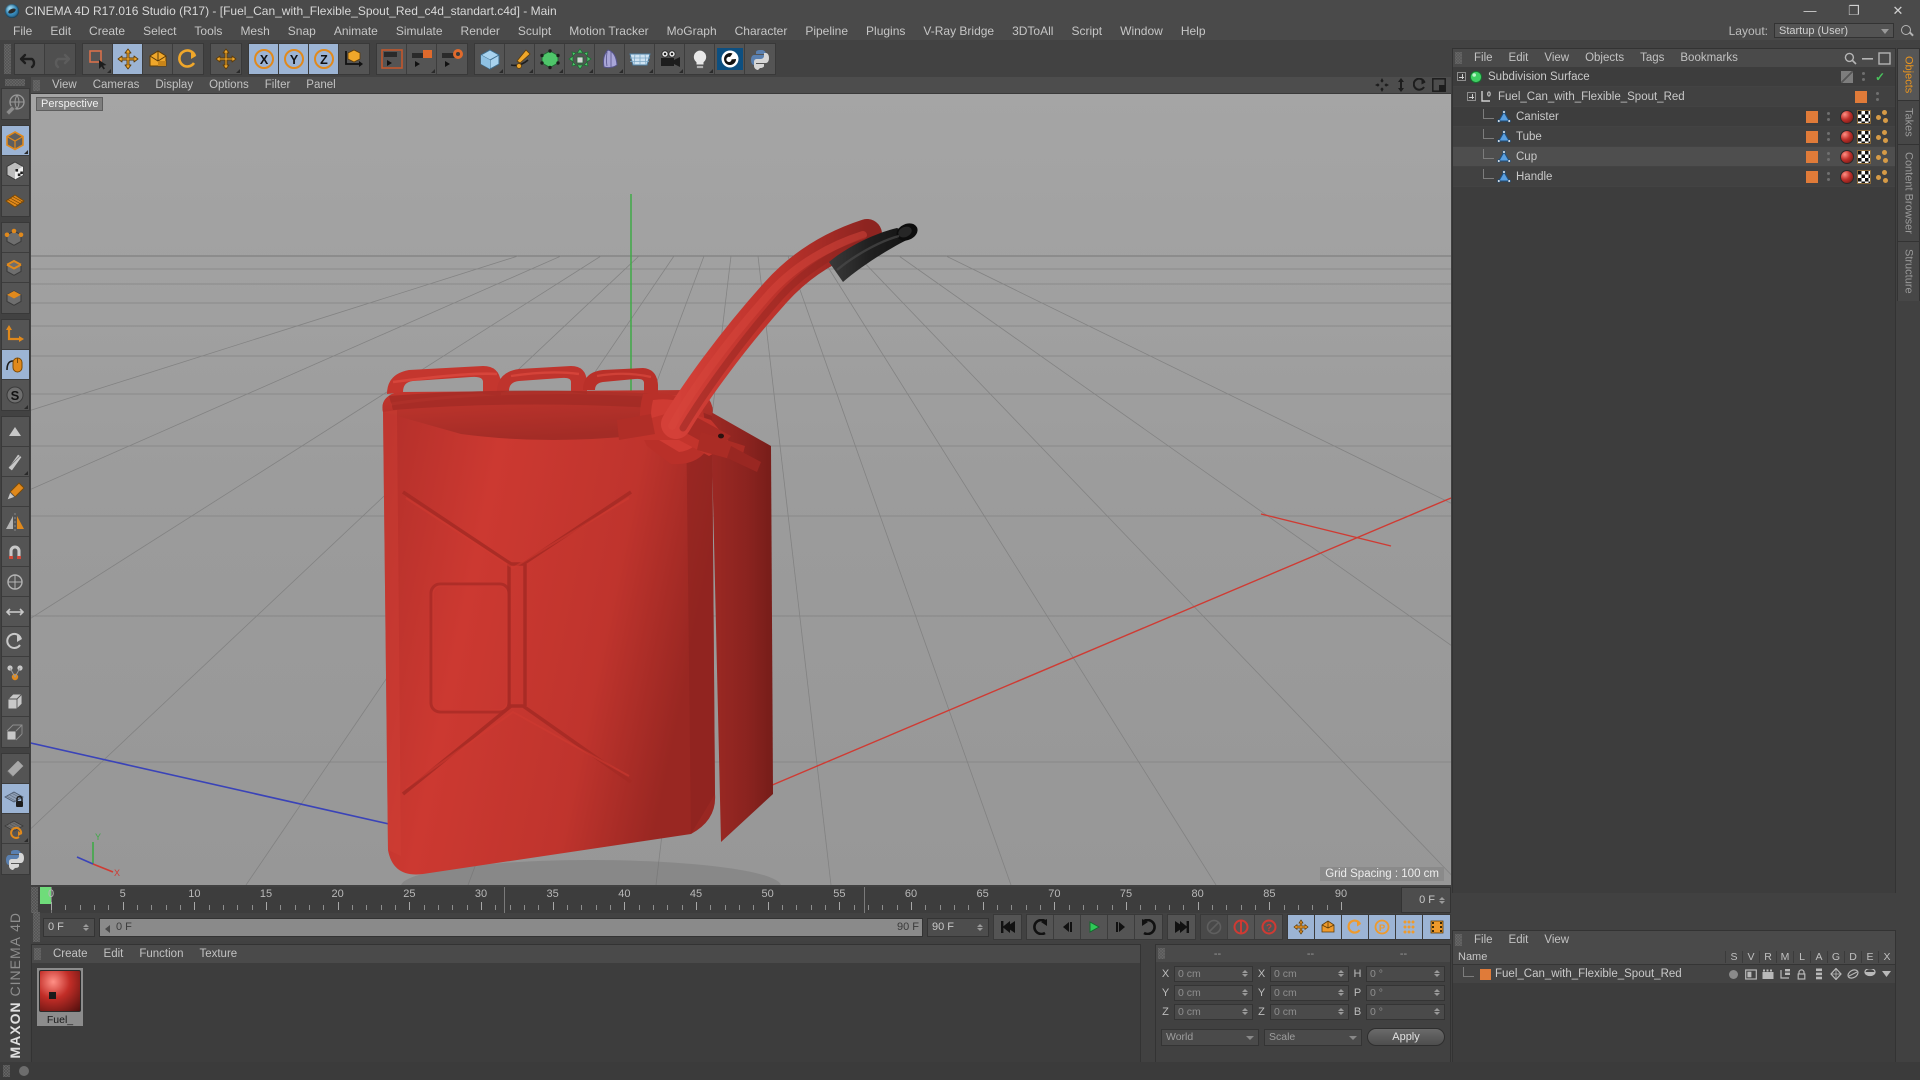  I want to click on menu-window: Window, so click(1141, 31).